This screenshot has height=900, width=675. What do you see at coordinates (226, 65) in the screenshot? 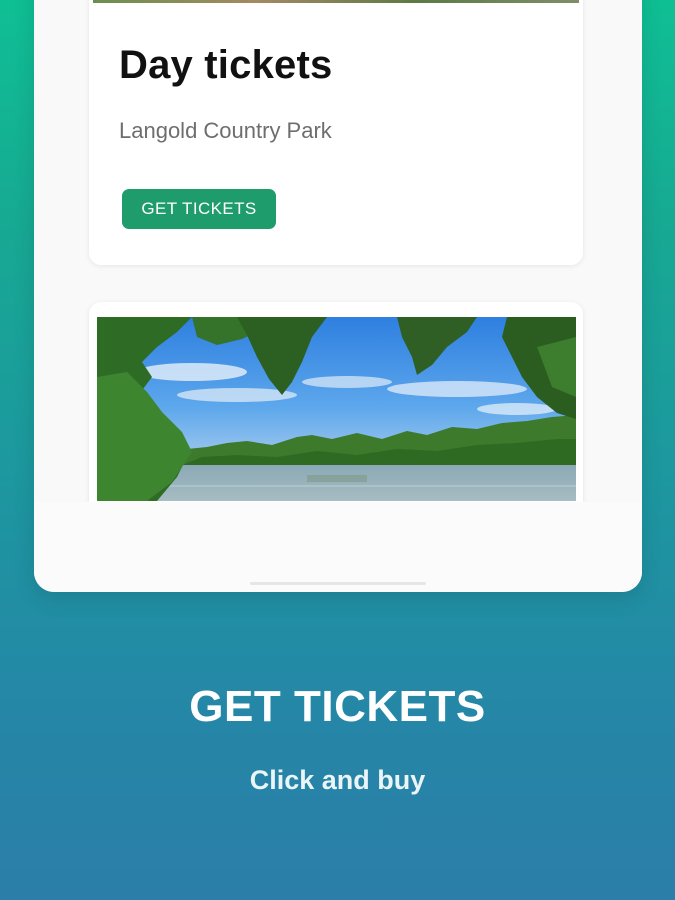
I see `card-title: Day tickets` at bounding box center [226, 65].